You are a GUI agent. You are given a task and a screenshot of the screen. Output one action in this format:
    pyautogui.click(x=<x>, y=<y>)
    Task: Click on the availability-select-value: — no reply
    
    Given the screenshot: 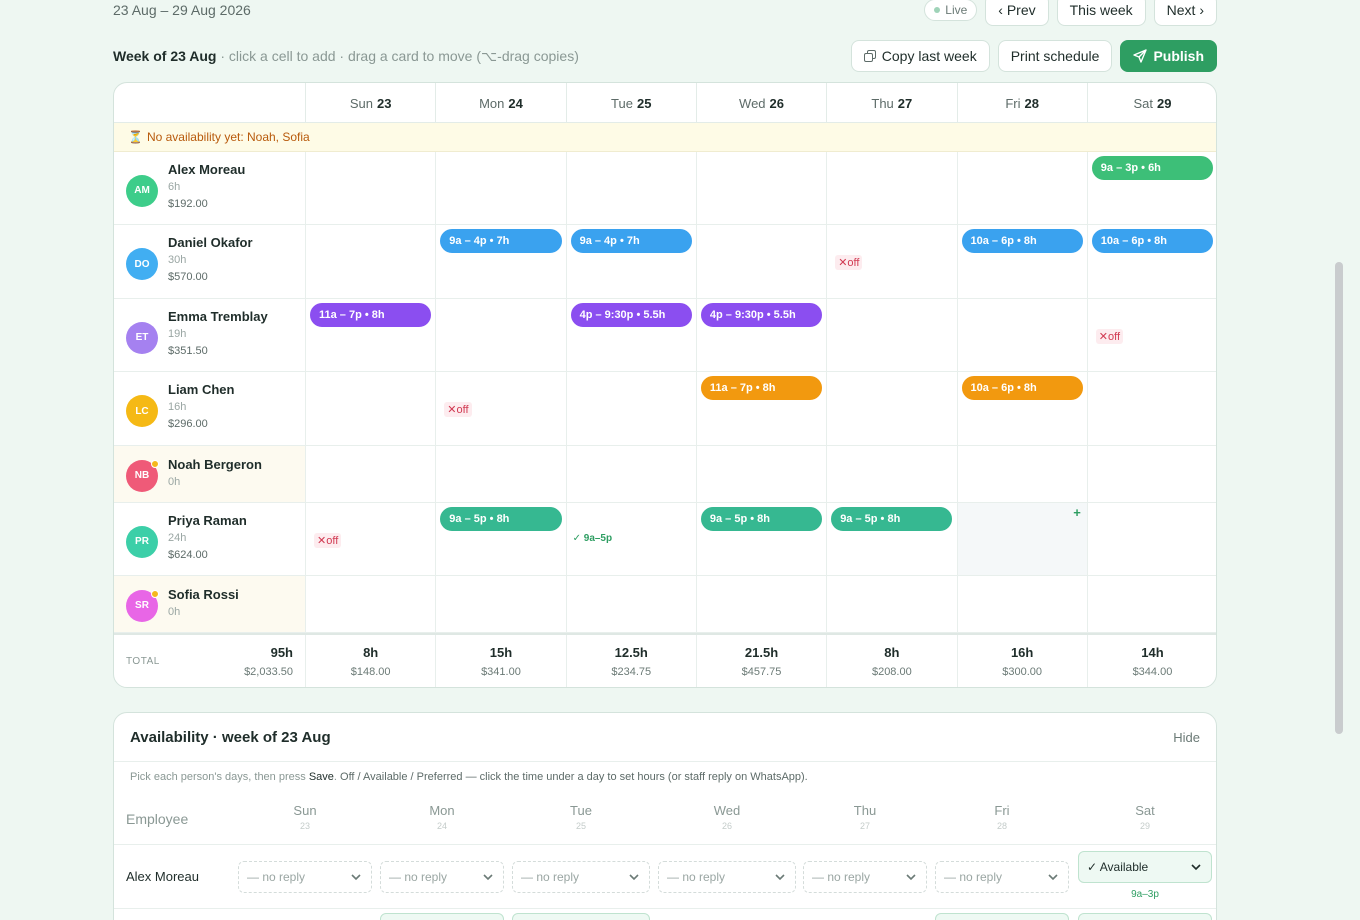 What is the action you would take?
    pyautogui.click(x=550, y=877)
    